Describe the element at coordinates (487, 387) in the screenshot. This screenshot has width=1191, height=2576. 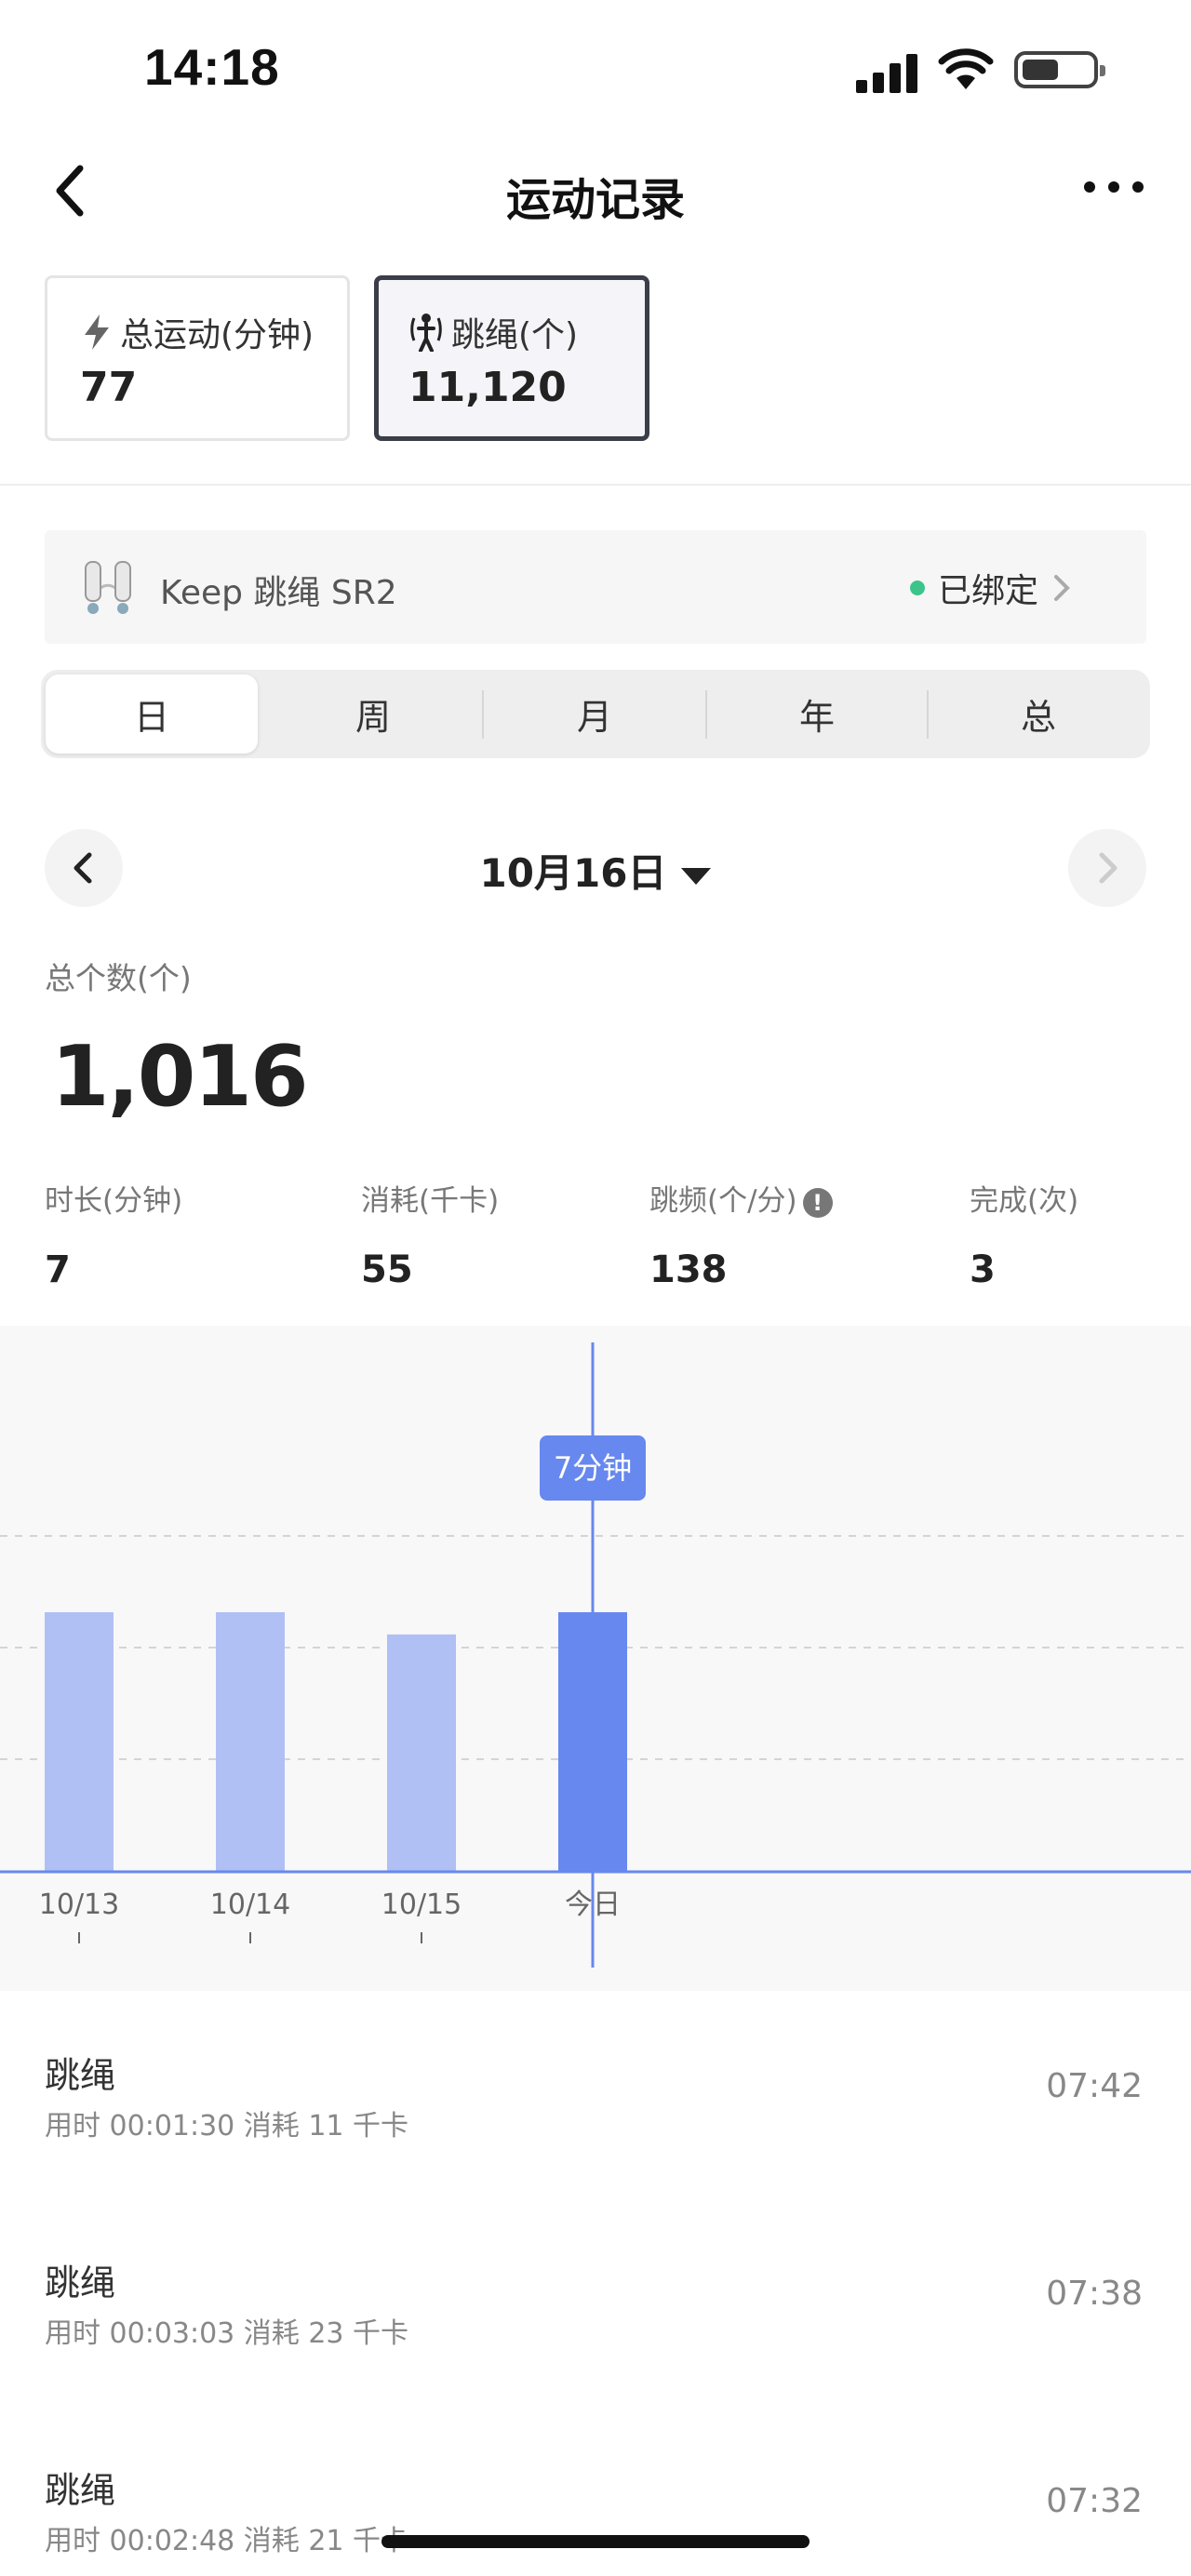
I see `summary-card-value: 11,120` at that location.